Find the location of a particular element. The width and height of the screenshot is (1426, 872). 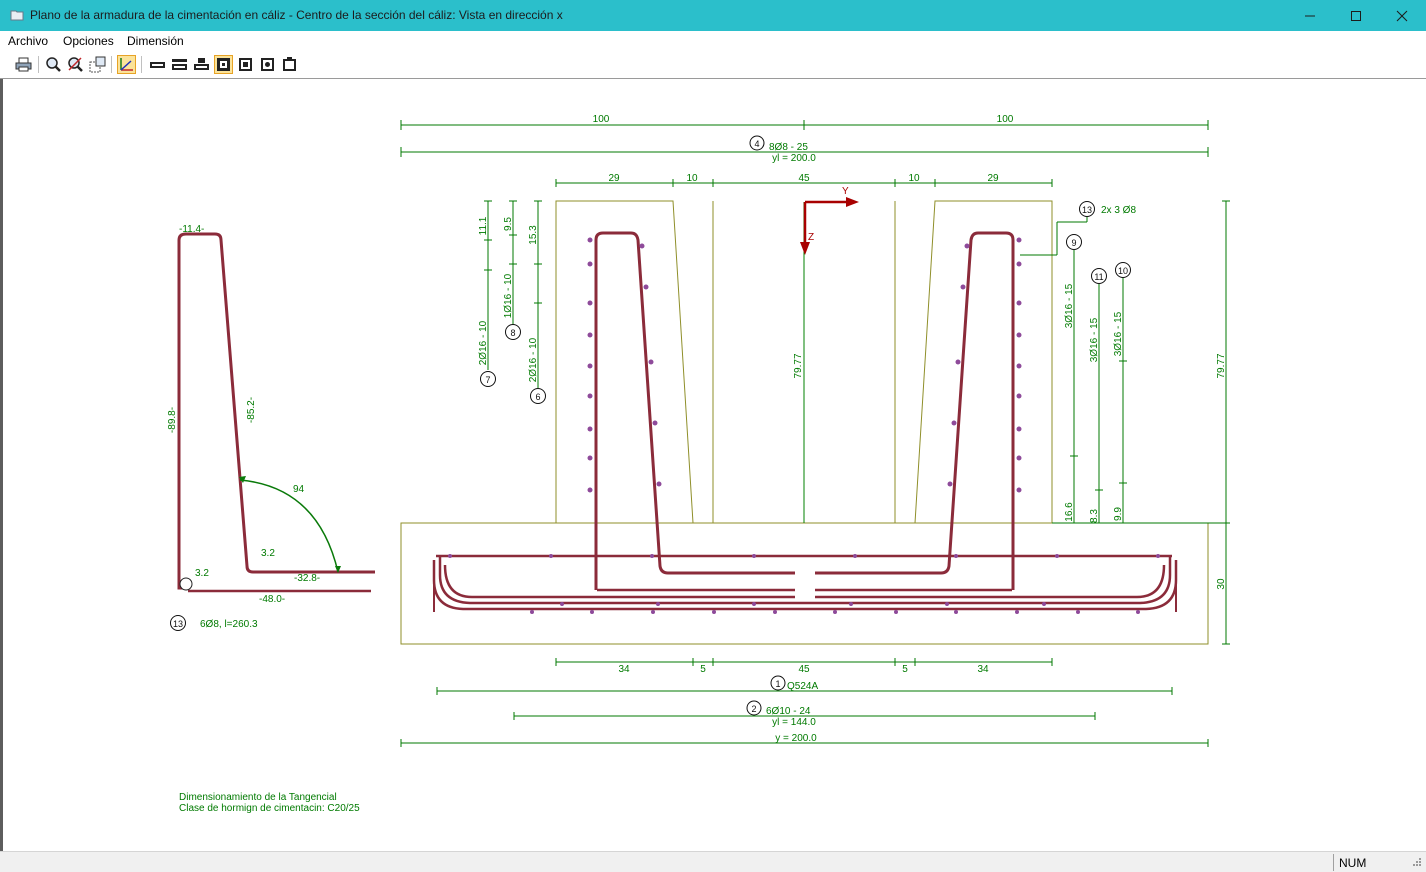

minimize-button is located at coordinates (1310, 15).